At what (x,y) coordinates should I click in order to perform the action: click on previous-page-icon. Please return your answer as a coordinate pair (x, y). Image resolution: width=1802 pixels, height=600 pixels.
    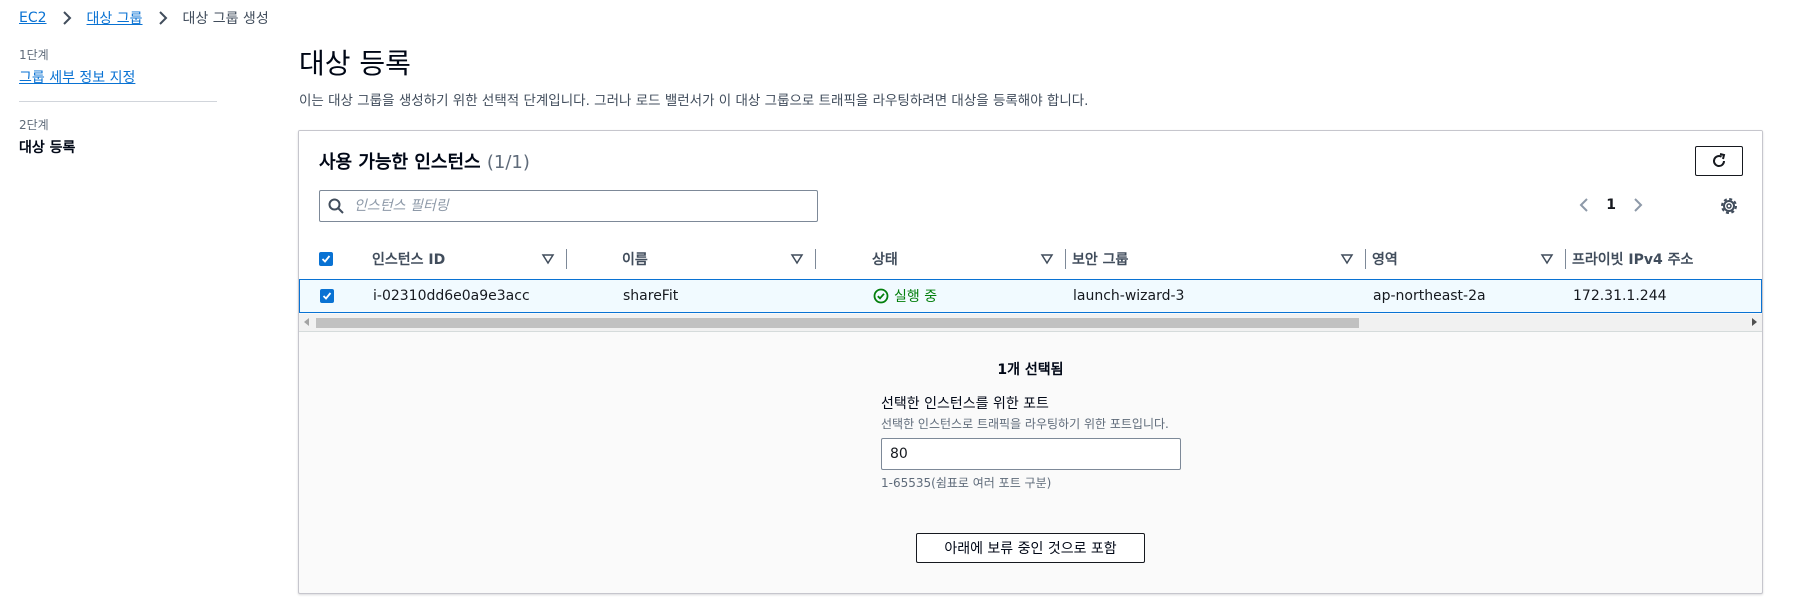
    Looking at the image, I should click on (1584, 205).